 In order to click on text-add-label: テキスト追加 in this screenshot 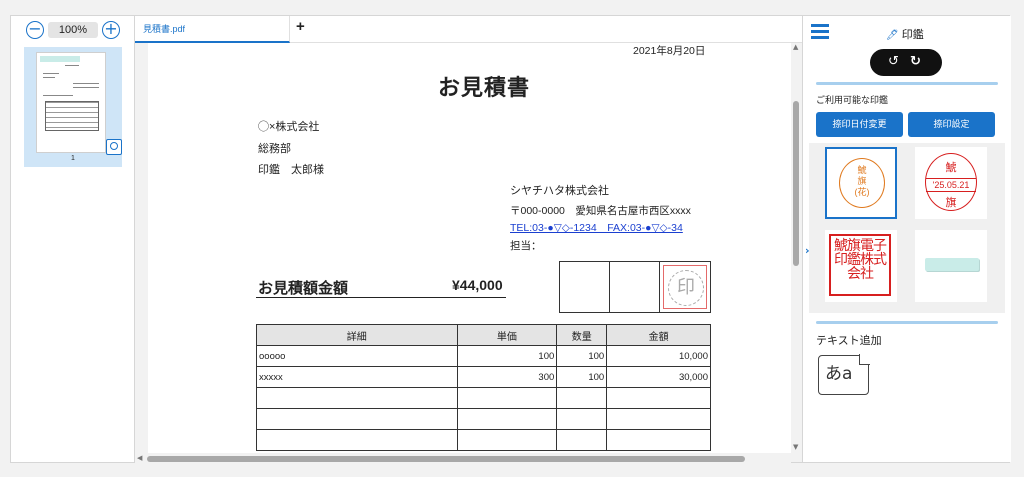, I will do `click(849, 341)`.